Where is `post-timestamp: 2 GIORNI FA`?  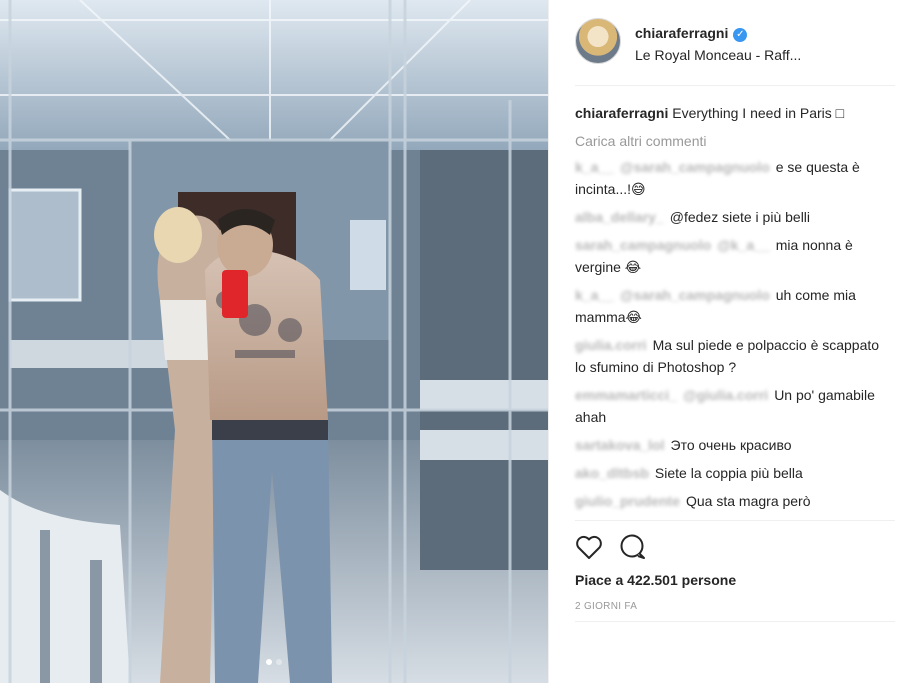
post-timestamp: 2 GIORNI FA is located at coordinates (606, 606).